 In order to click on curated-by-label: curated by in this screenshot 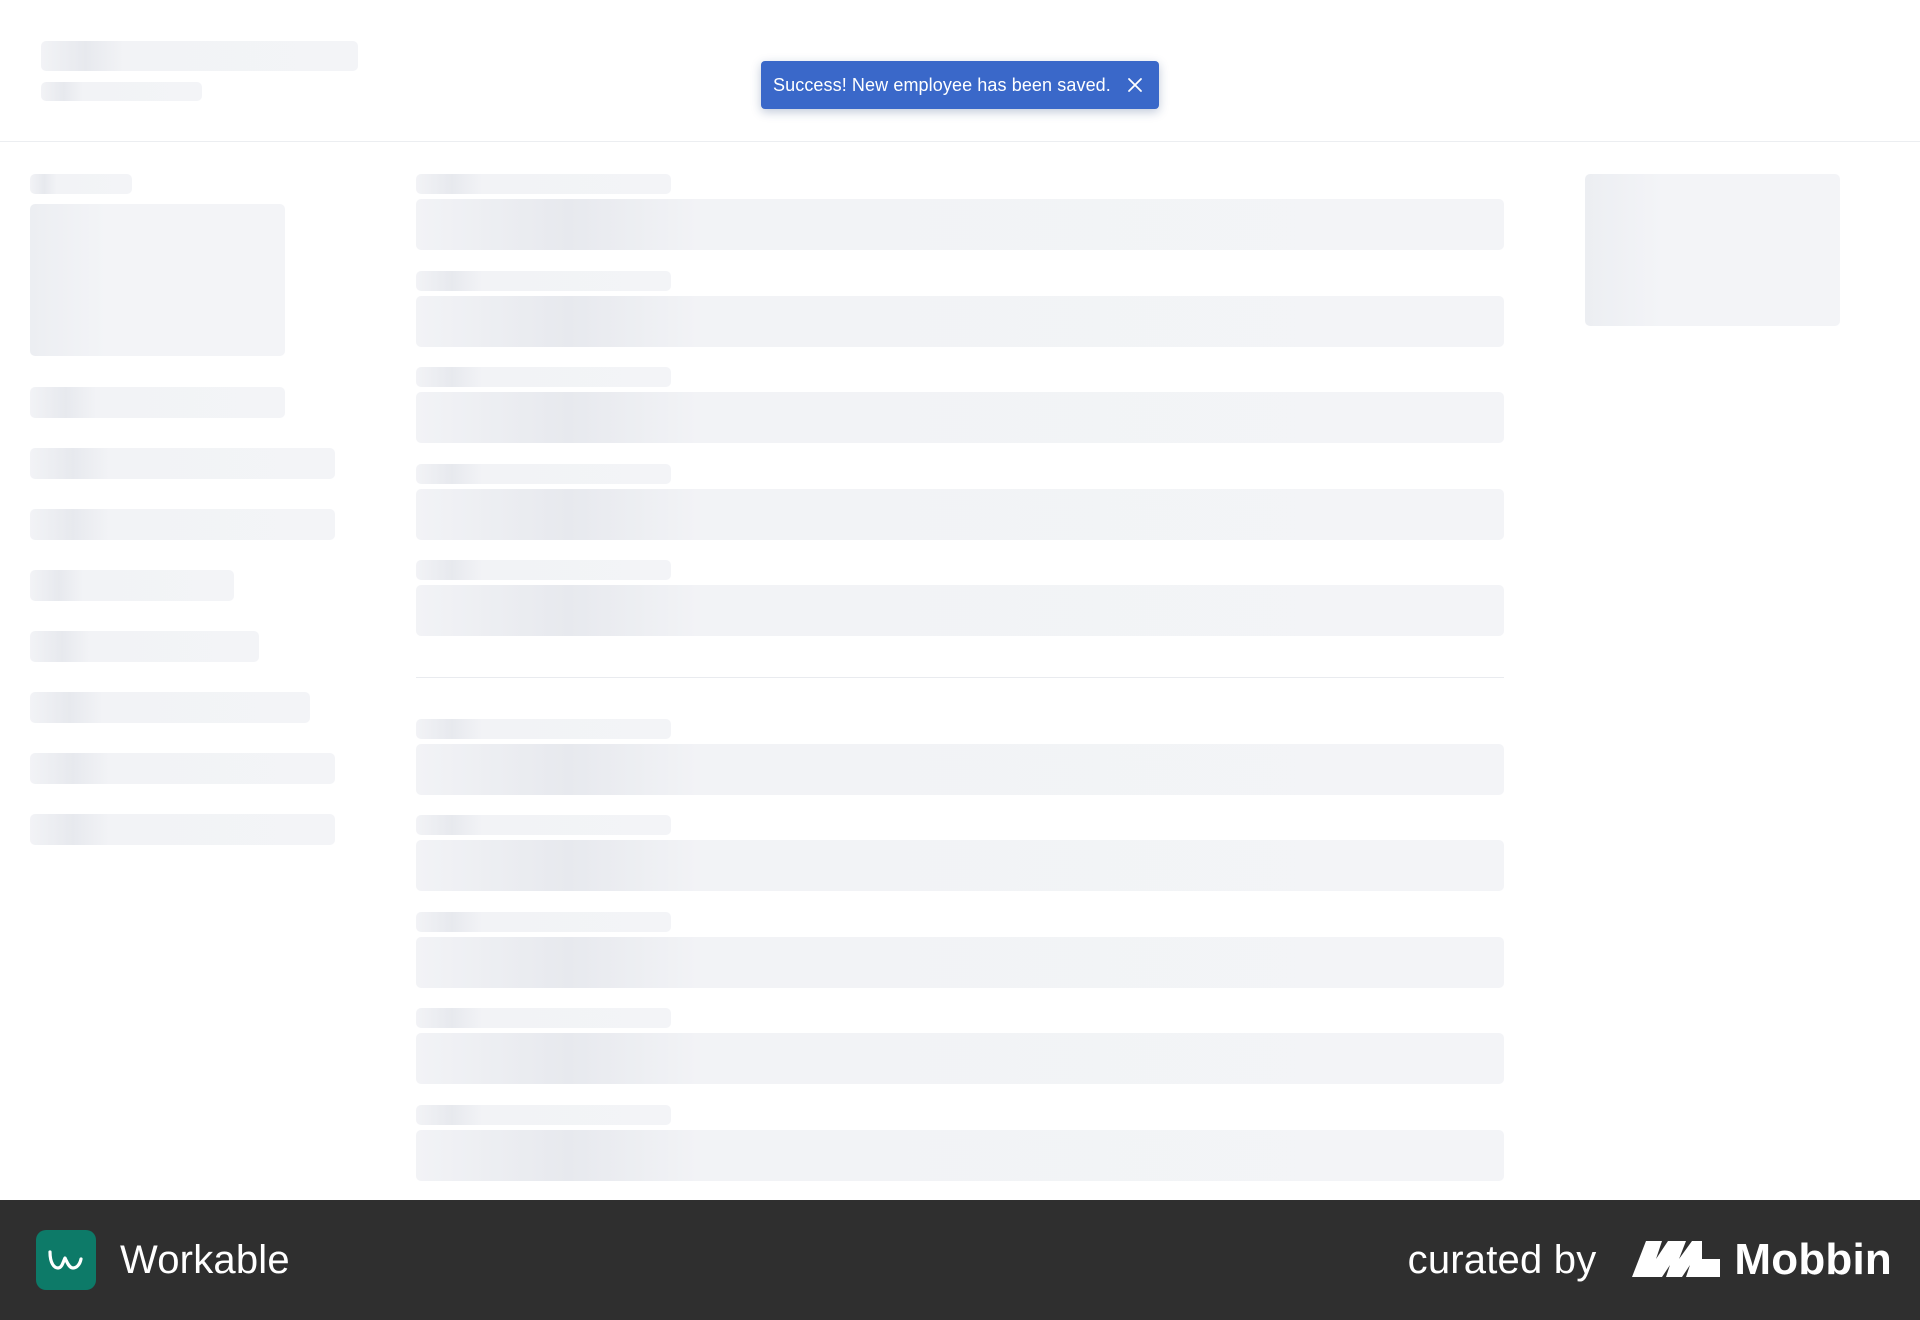, I will do `click(1502, 1259)`.